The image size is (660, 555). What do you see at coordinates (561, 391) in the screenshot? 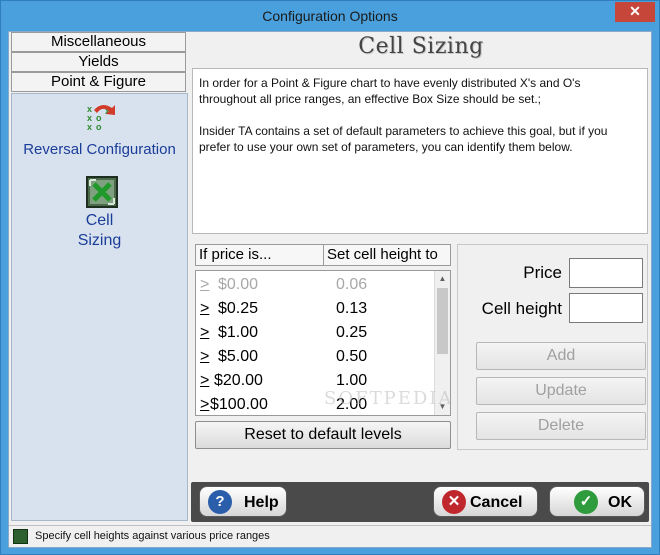
I see `update-button: Update` at bounding box center [561, 391].